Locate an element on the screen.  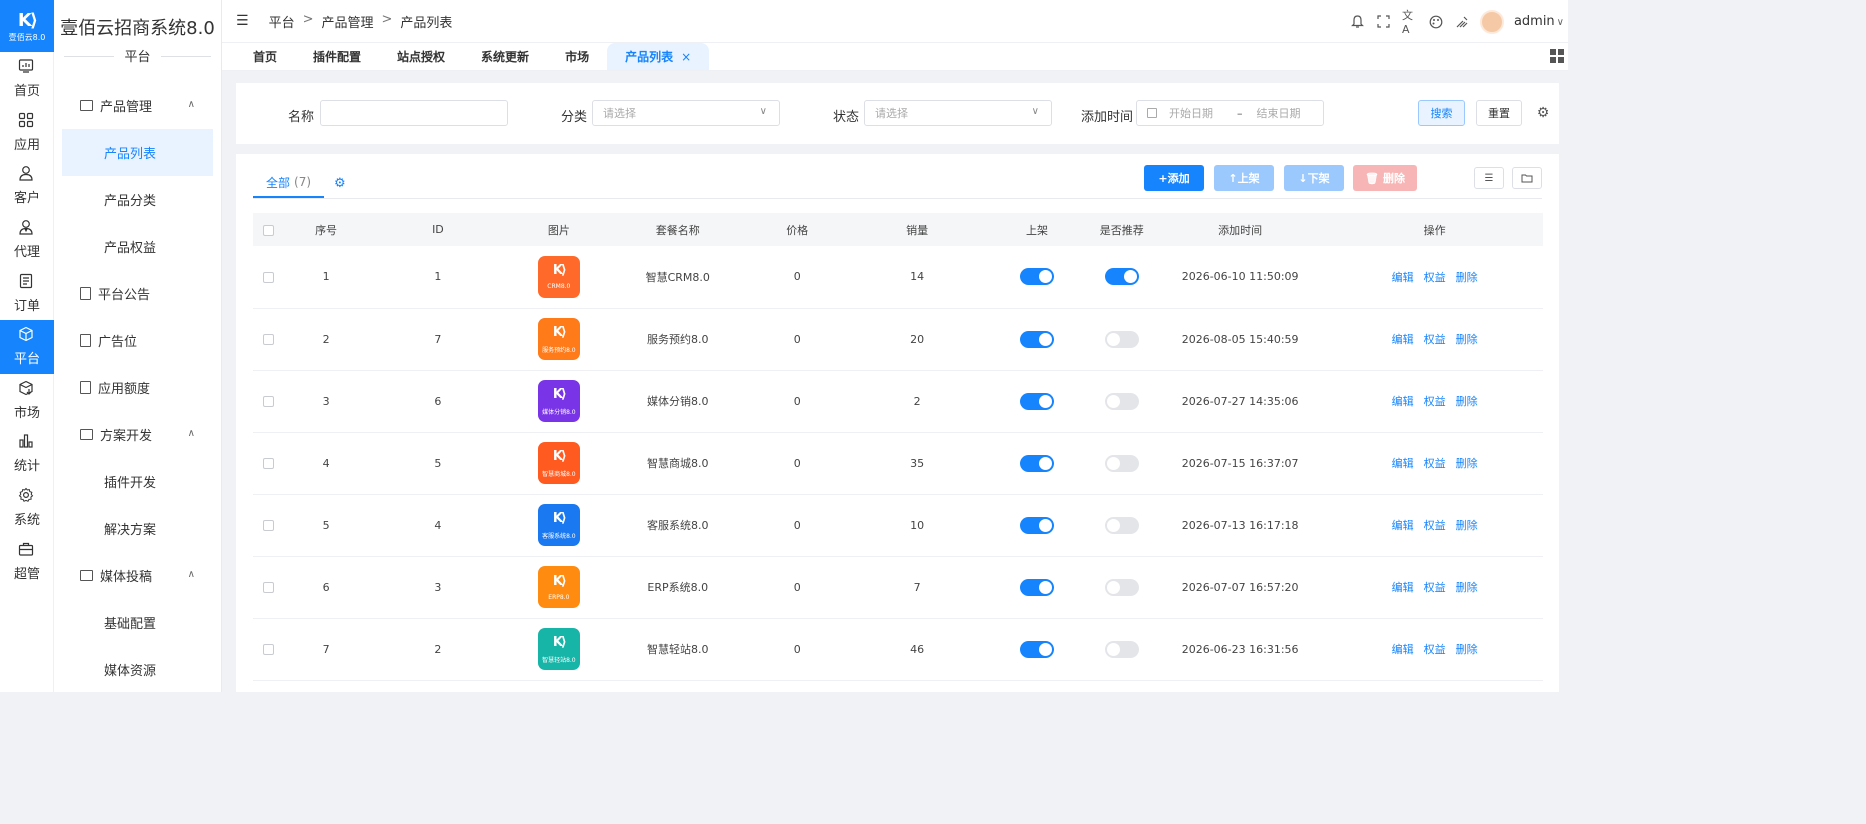
page-tab: 市场 is located at coordinates (577, 56).